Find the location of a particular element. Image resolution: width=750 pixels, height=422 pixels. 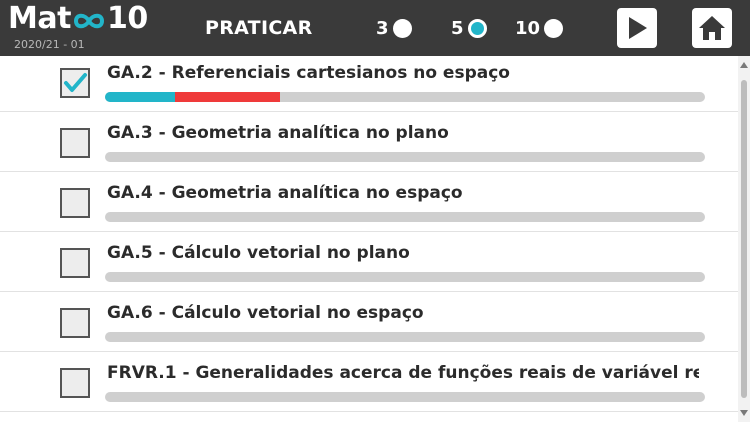

radio-selected-icon is located at coordinates (477, 28).